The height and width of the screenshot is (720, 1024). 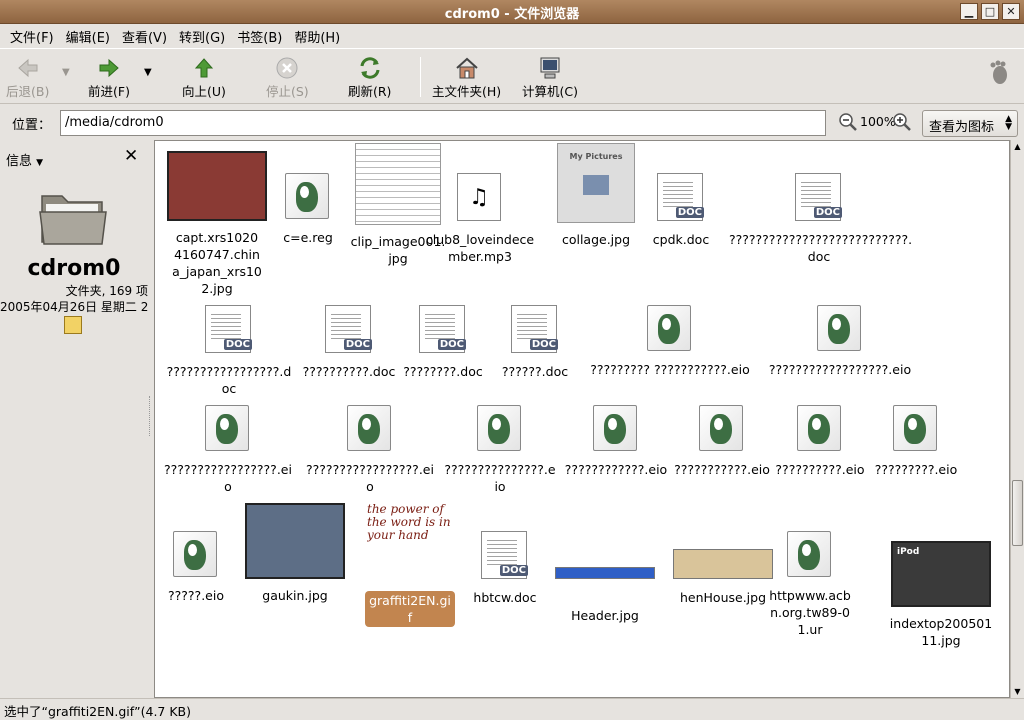 I want to click on forward-arrow-icon, so click(x=109, y=68).